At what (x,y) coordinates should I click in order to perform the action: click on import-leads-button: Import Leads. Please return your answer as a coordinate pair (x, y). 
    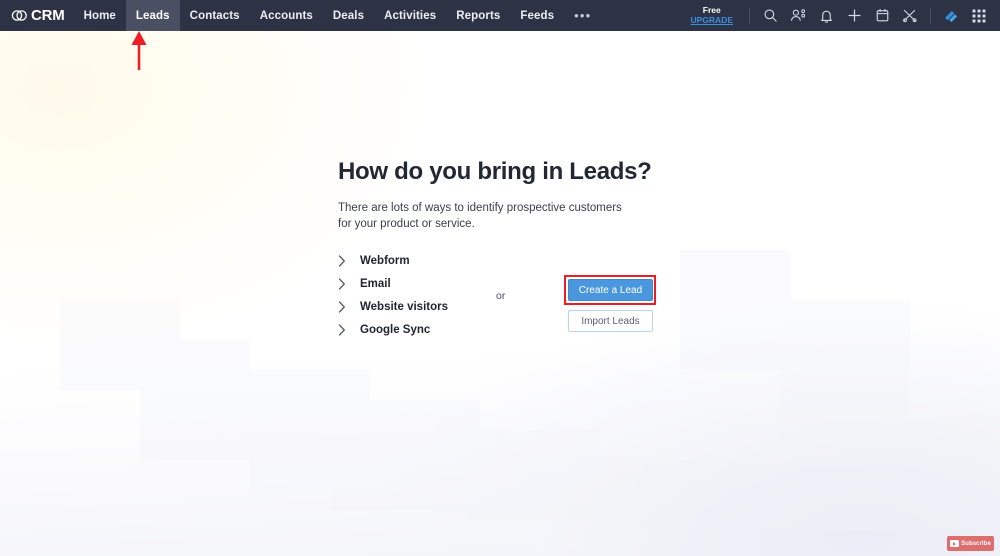
    Looking at the image, I should click on (610, 321).